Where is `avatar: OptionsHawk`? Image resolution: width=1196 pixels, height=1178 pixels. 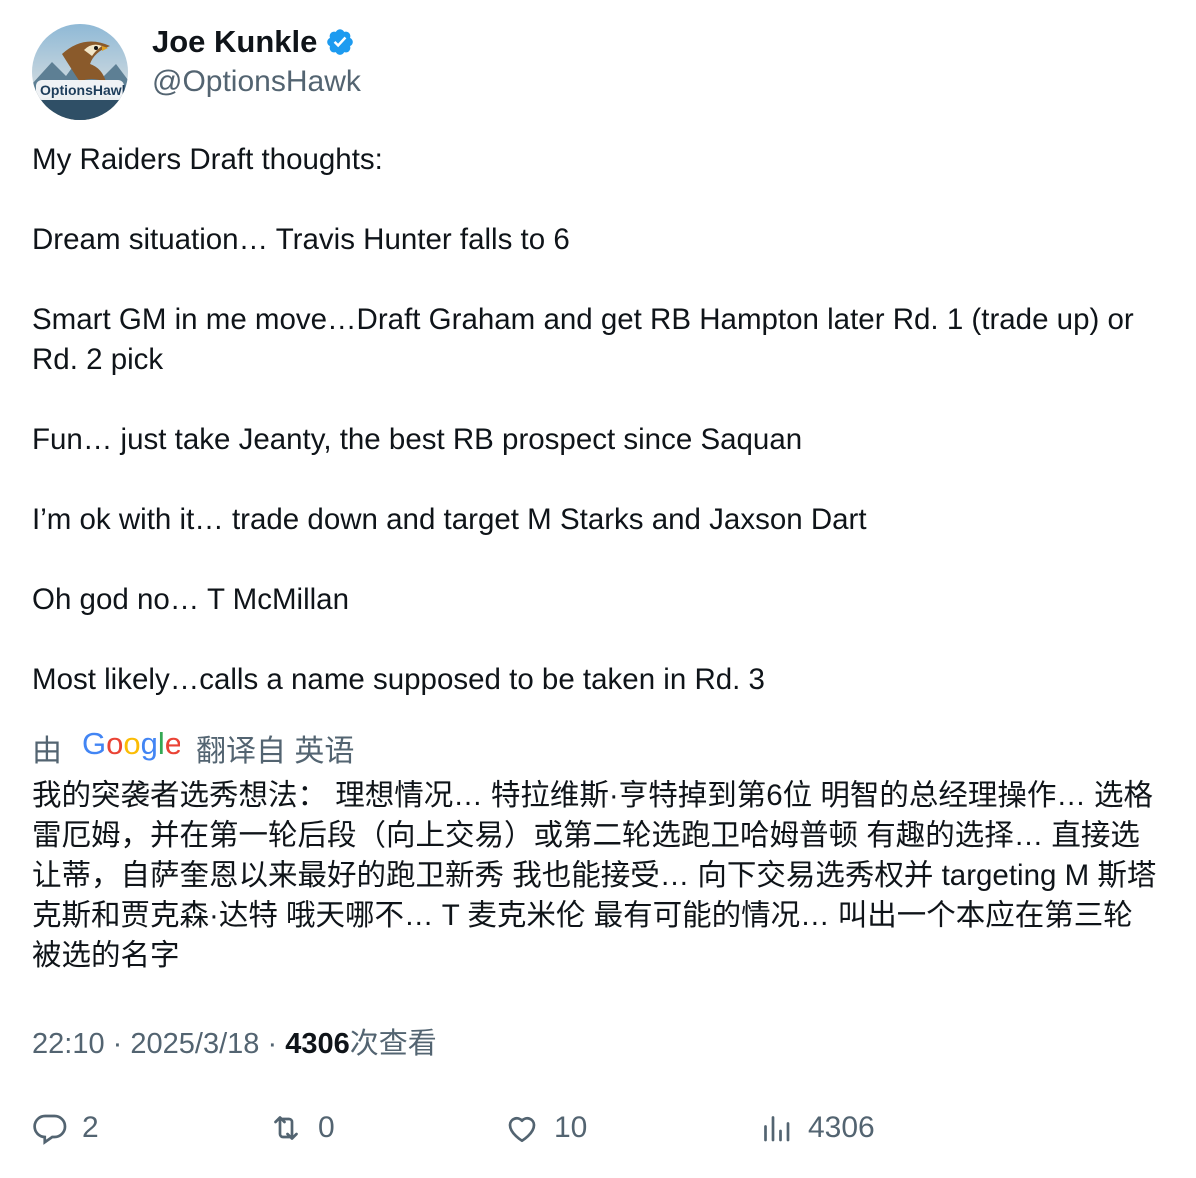
avatar: OptionsHawk is located at coordinates (80, 72).